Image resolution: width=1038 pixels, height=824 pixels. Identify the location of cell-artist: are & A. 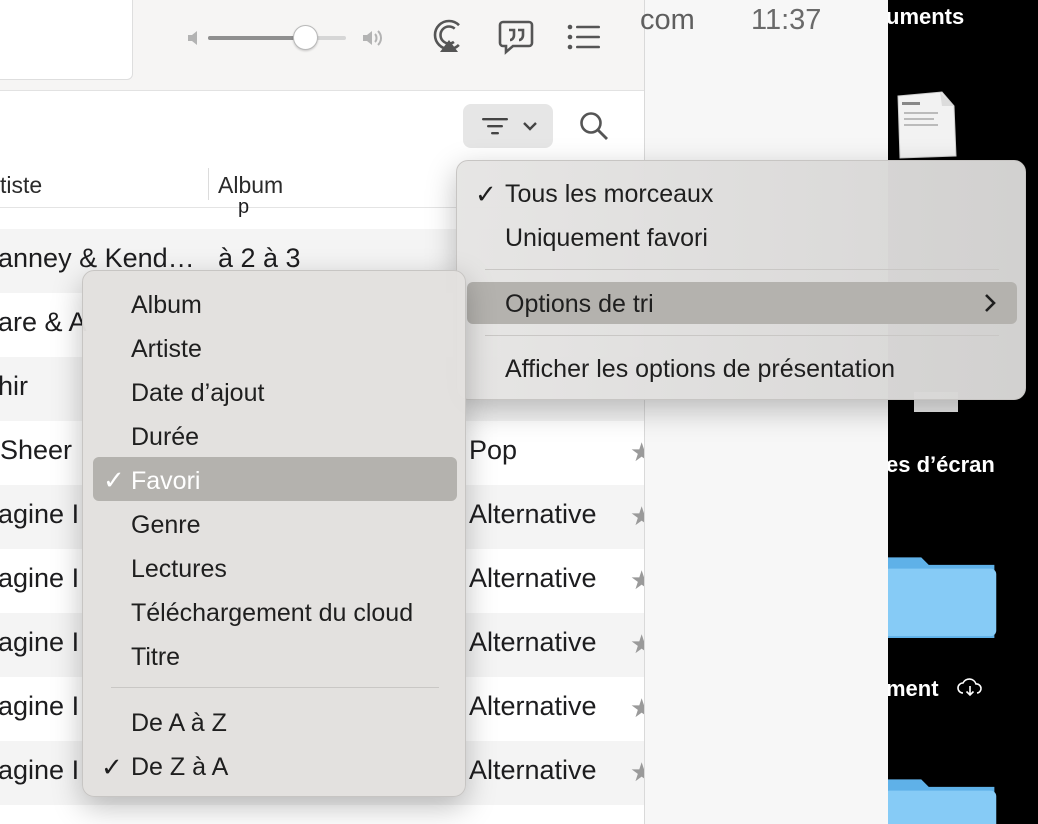
(43, 322).